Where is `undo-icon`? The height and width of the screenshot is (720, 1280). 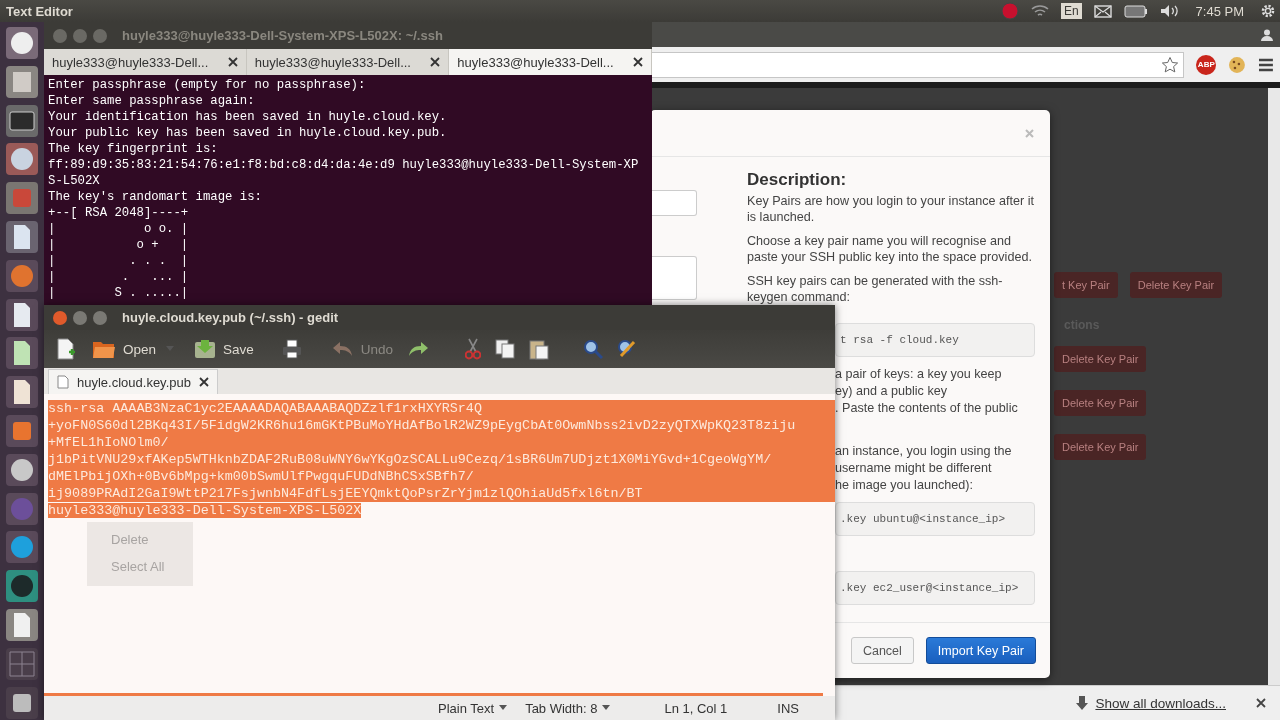
undo-icon is located at coordinates (342, 349).